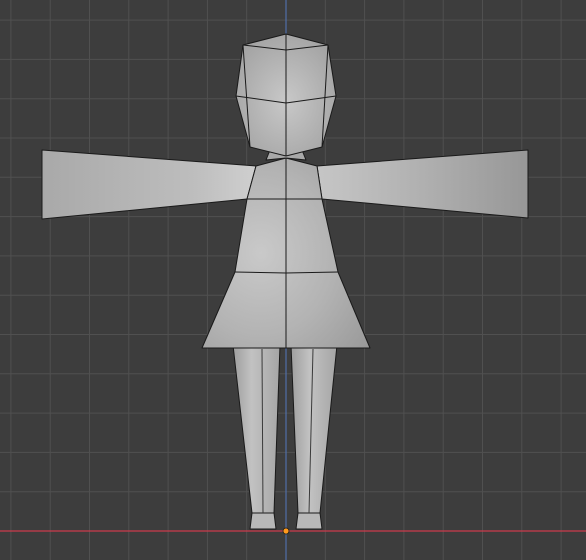 Image resolution: width=586 pixels, height=560 pixels. I want to click on right-leg, so click(314, 429).